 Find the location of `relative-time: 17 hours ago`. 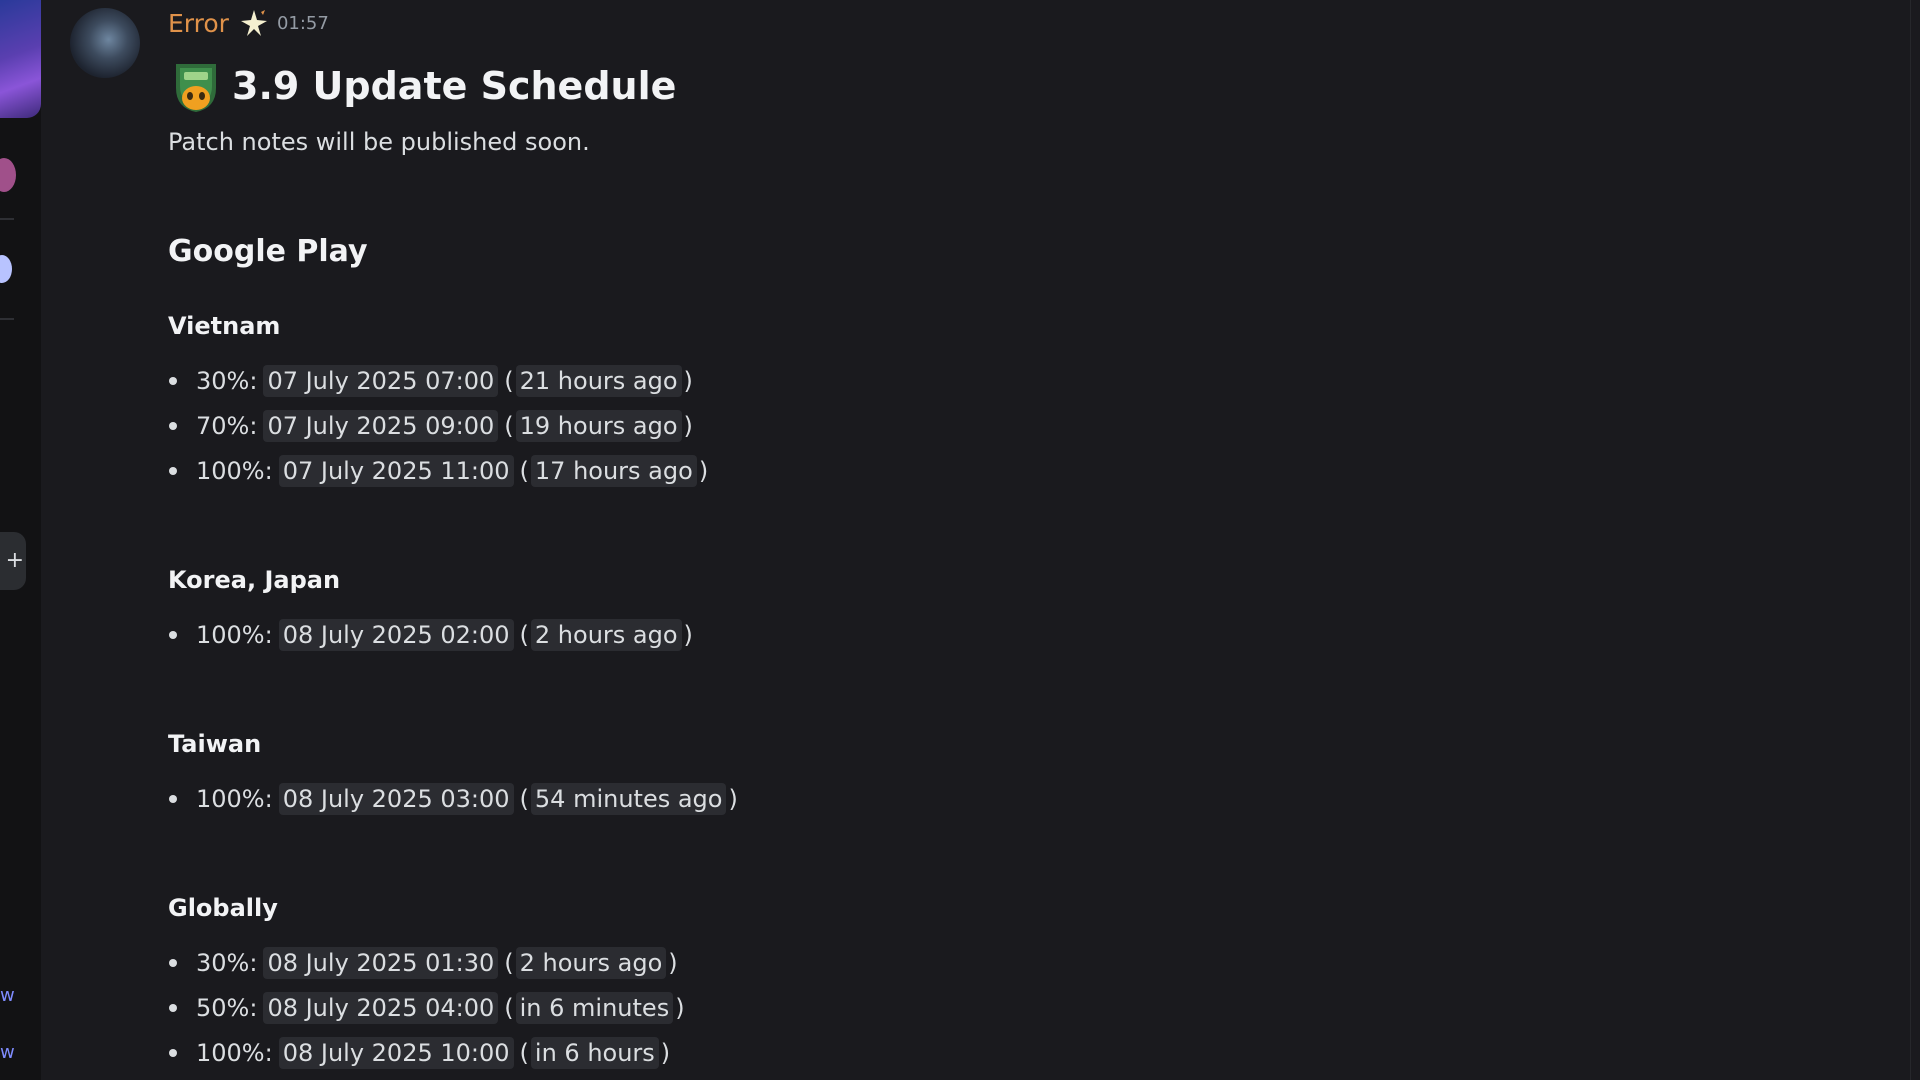

relative-time: 17 hours ago is located at coordinates (613, 470).